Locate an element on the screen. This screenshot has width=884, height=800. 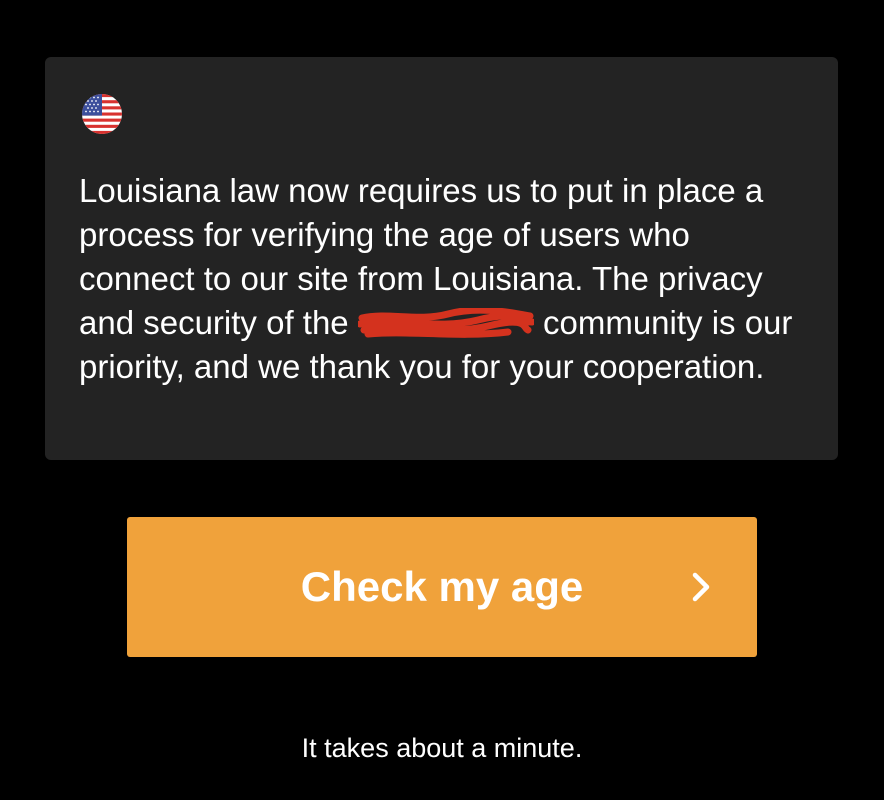
check-my-age-button: Check my age is located at coordinates (442, 587).